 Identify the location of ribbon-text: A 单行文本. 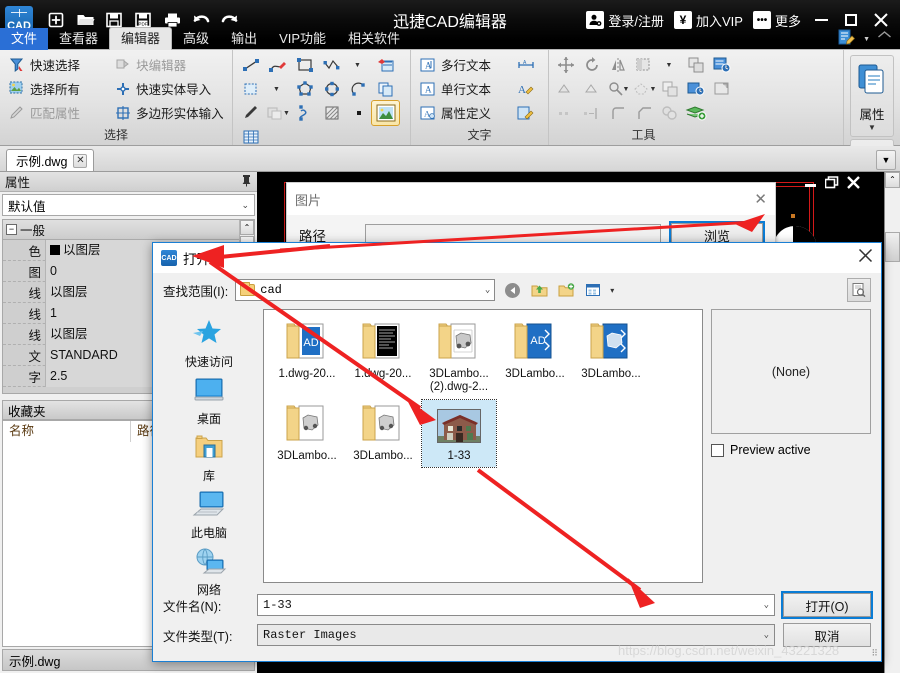
(464, 88).